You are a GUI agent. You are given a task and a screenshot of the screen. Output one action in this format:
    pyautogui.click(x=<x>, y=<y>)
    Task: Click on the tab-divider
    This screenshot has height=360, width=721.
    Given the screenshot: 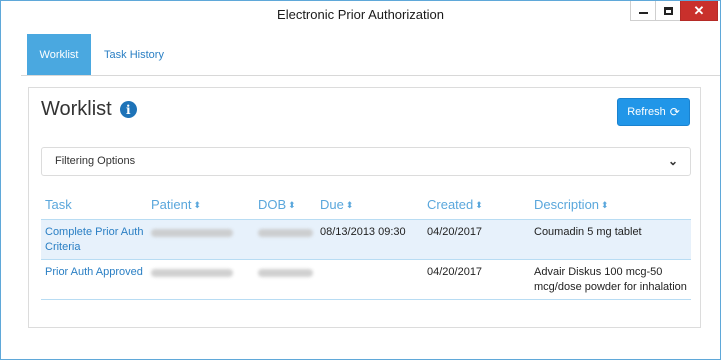 What is the action you would take?
    pyautogui.click(x=370, y=75)
    